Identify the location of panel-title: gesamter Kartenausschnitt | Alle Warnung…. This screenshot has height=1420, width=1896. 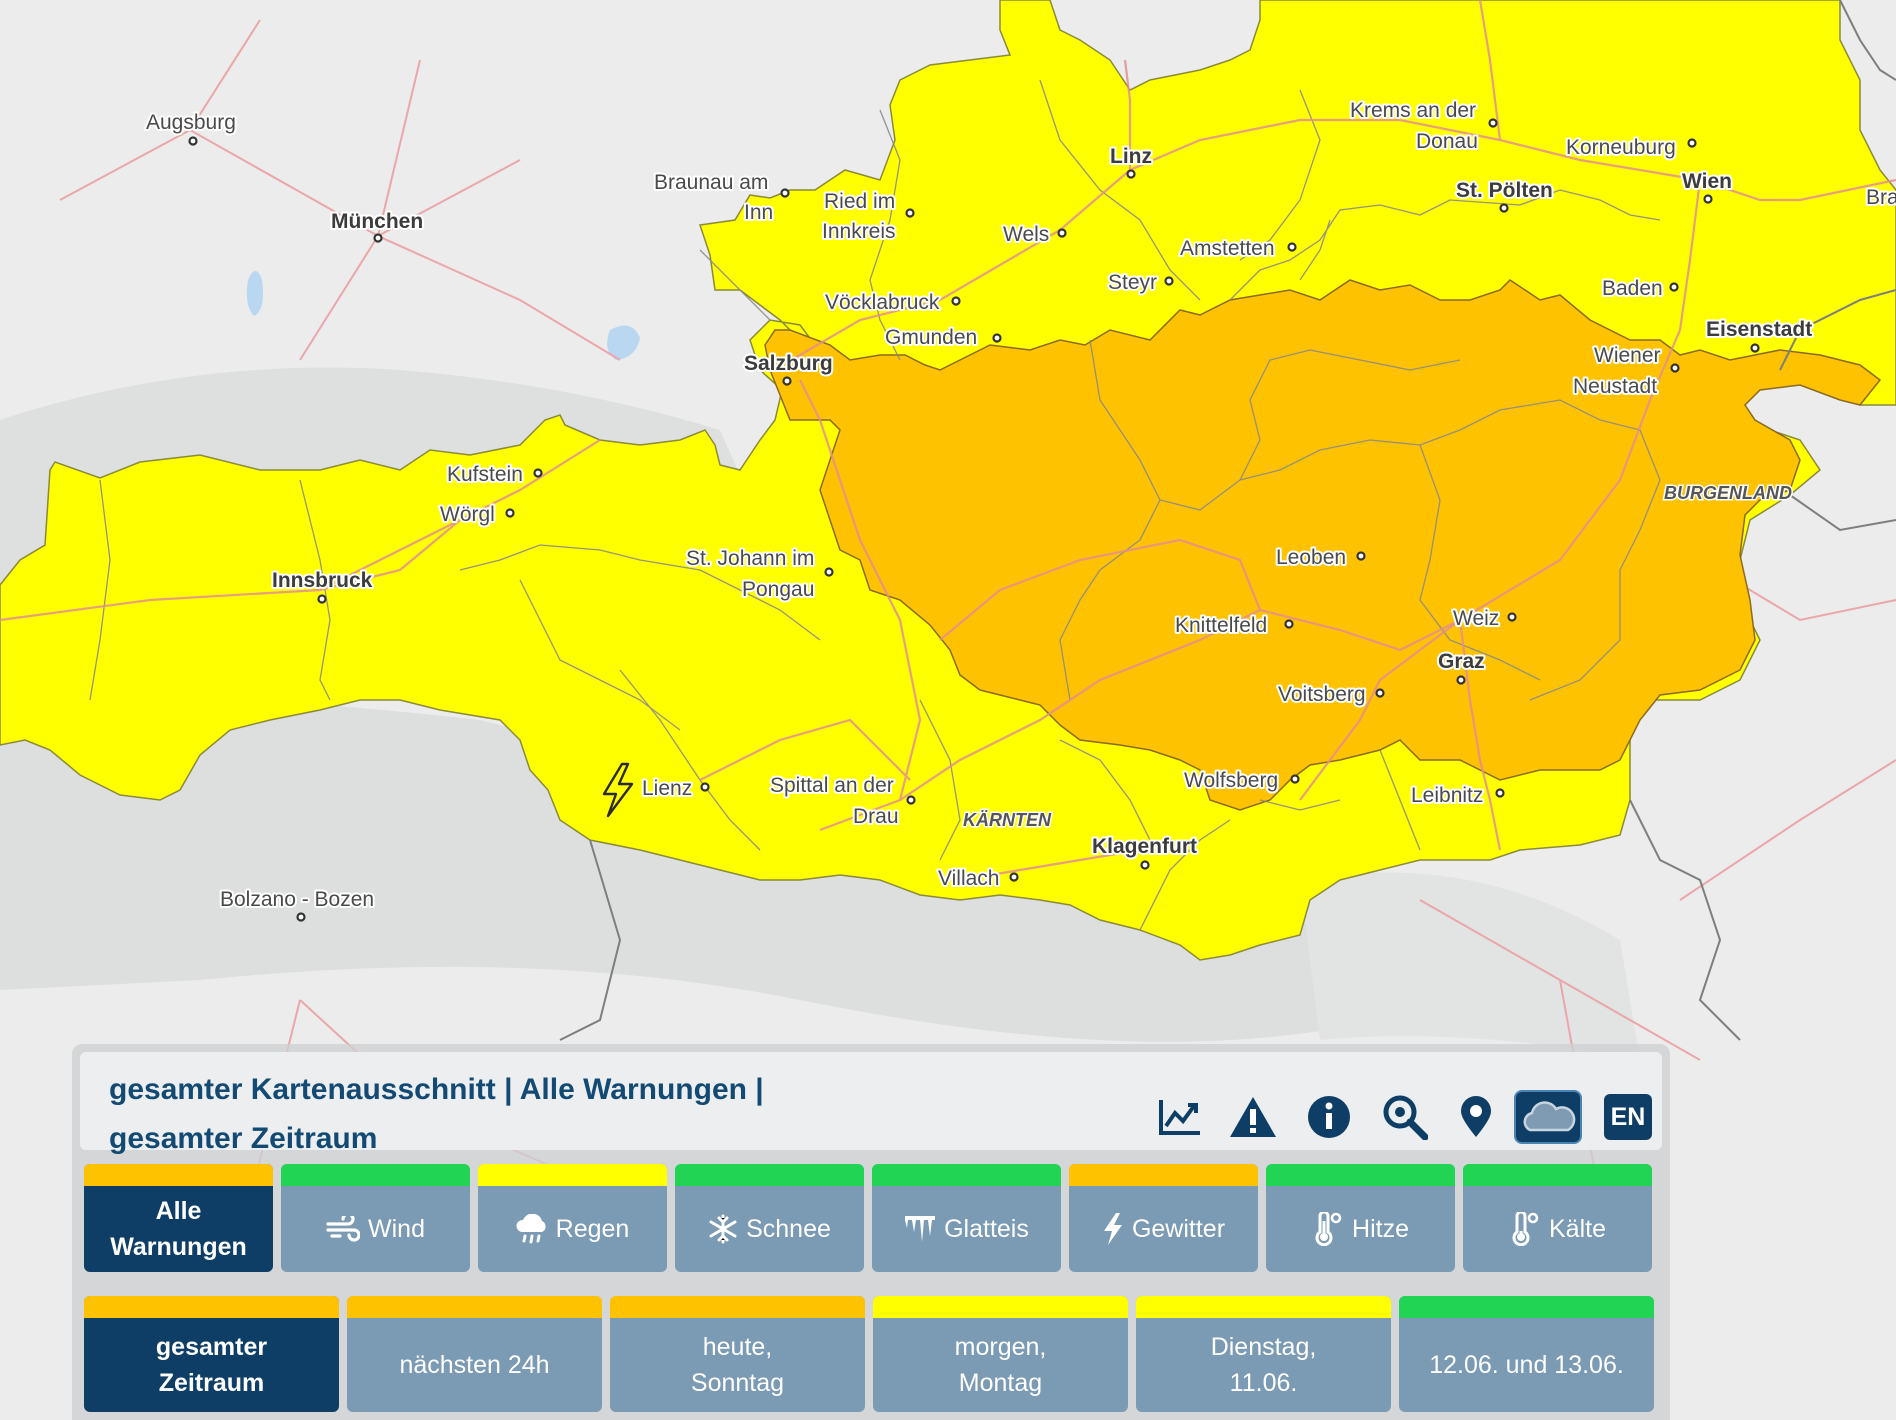
(436, 1114).